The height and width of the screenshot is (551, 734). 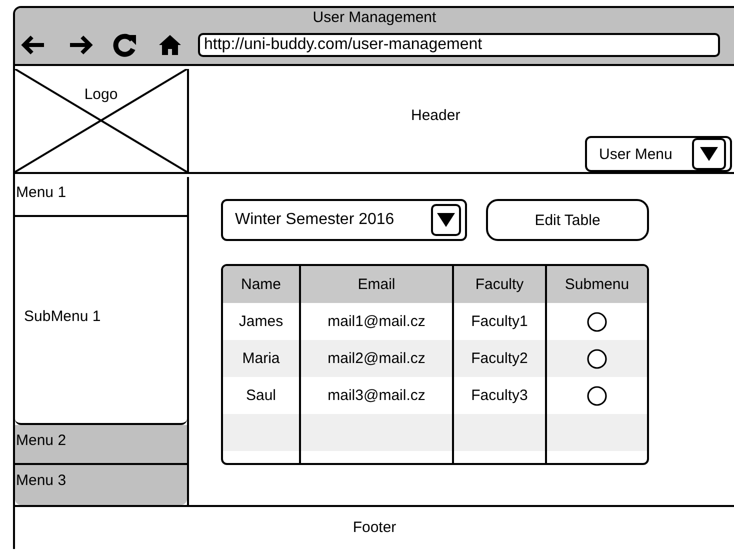 What do you see at coordinates (658, 154) in the screenshot?
I see `user-menu-dropdown: User Menu` at bounding box center [658, 154].